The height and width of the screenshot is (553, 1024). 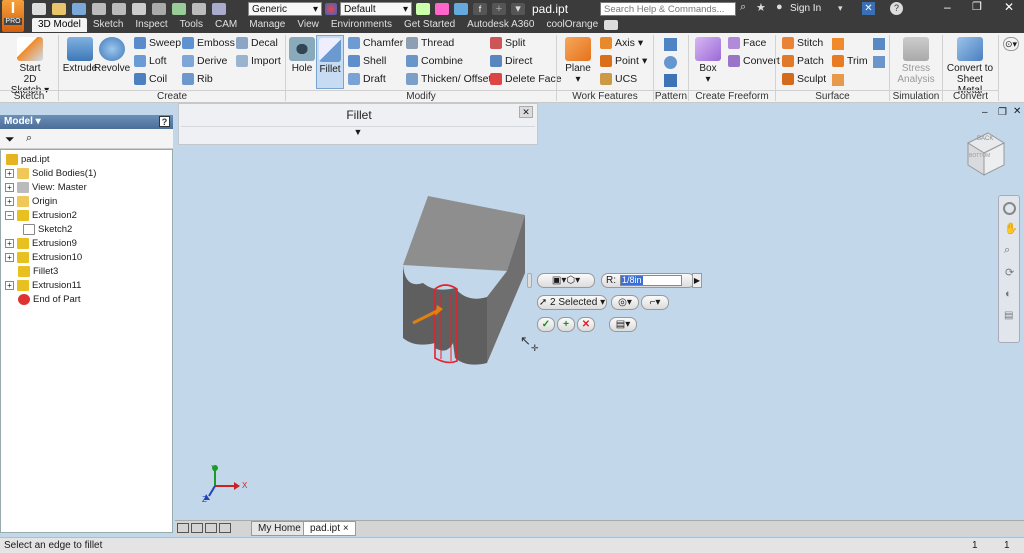 What do you see at coordinates (41, 243) in the screenshot?
I see `tree-item-extrusion9: + Extrusion9` at bounding box center [41, 243].